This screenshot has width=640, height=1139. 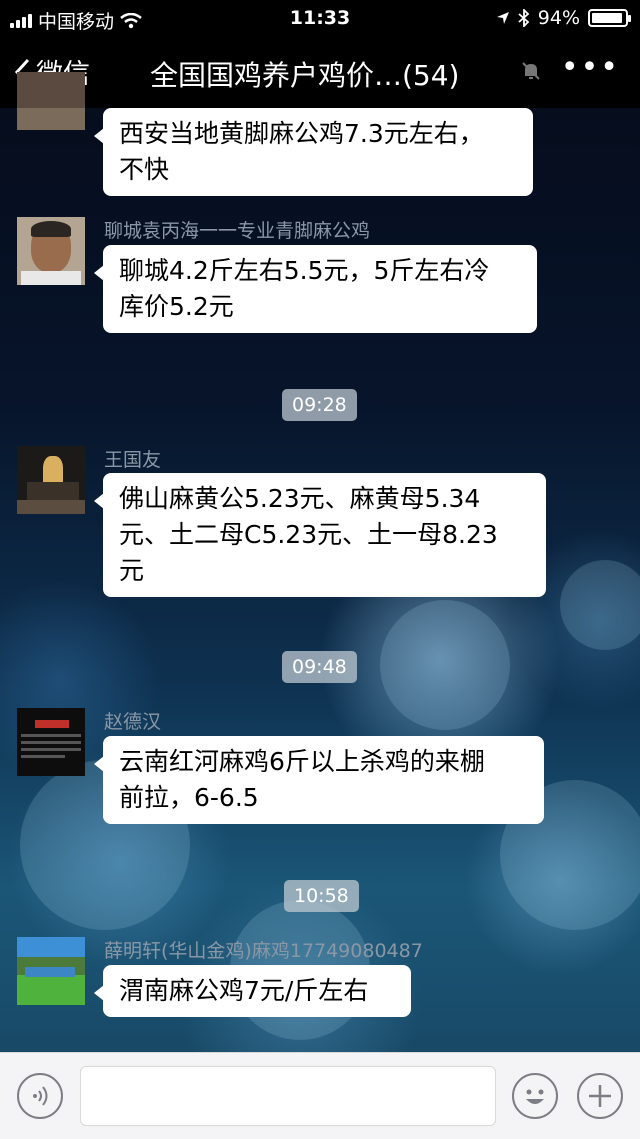 I want to click on message-line: 库价5.2元, so click(x=176, y=306).